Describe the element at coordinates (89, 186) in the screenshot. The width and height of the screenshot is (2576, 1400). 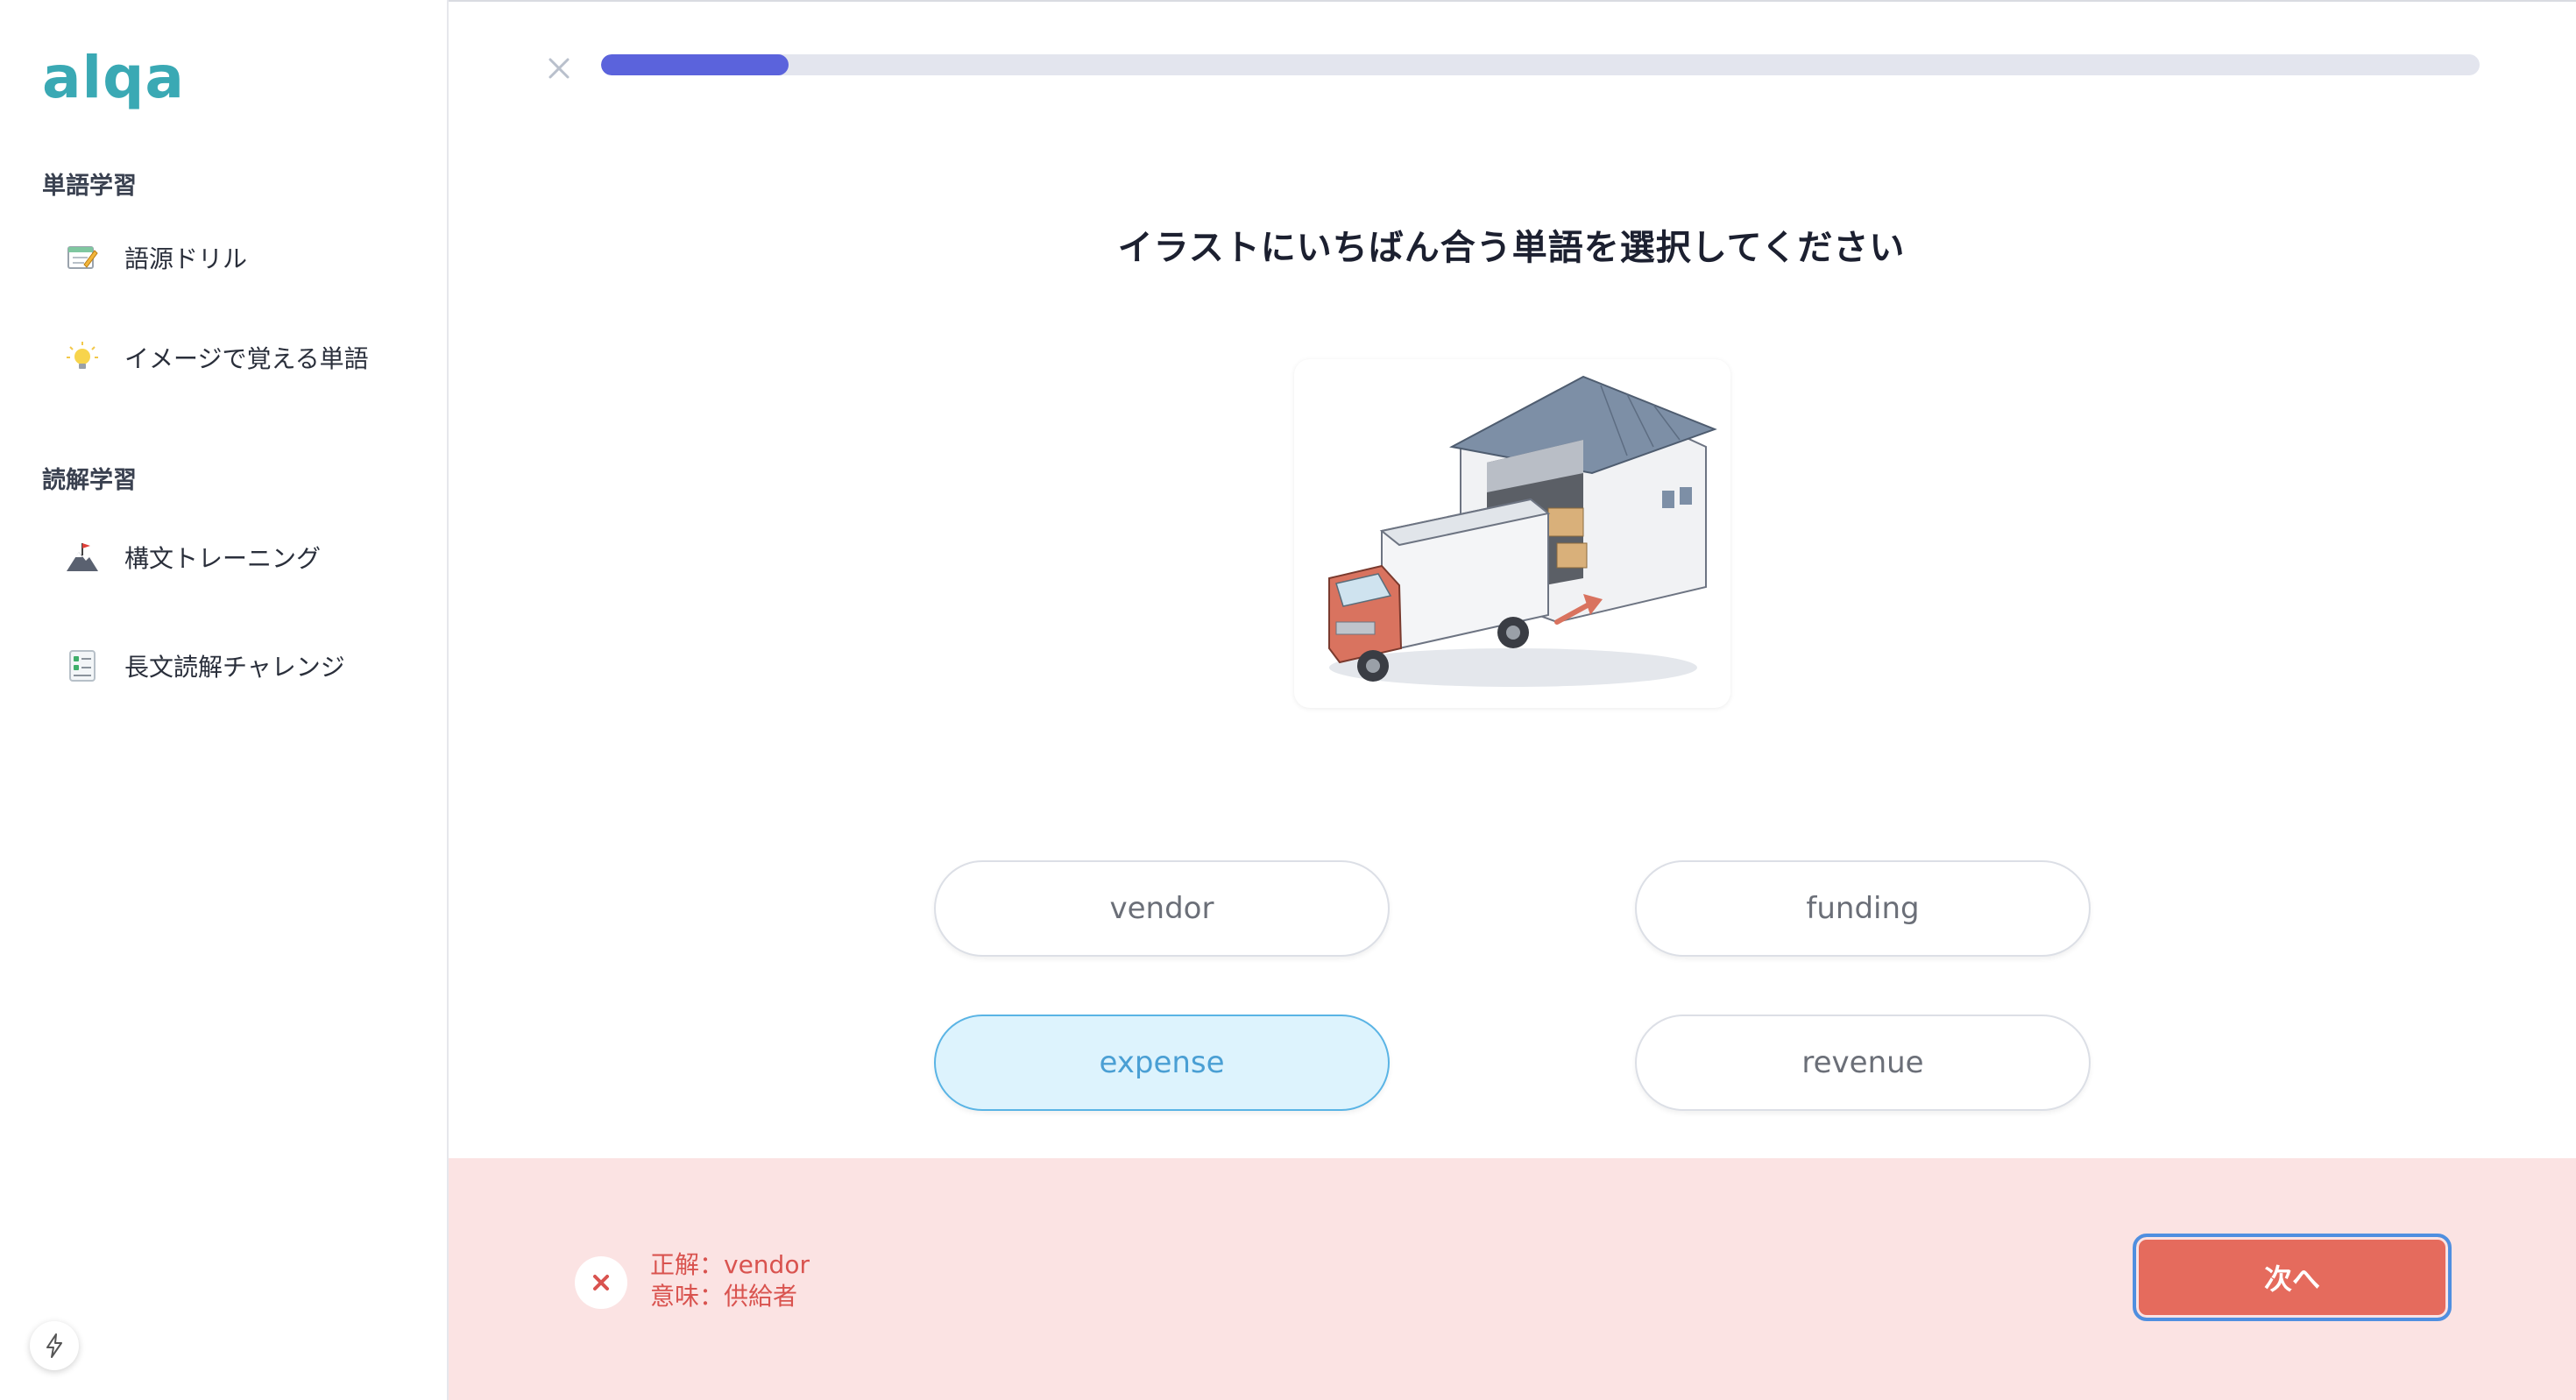
I see `section-title-vocabulary: 単語学習` at that location.